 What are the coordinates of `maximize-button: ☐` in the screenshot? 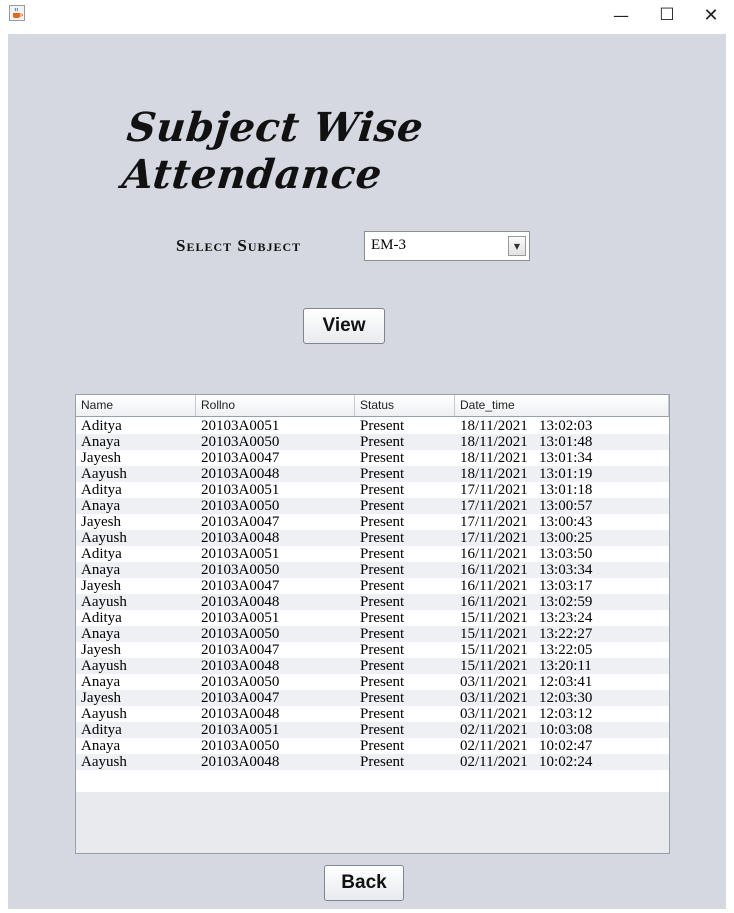 It's located at (667, 15).